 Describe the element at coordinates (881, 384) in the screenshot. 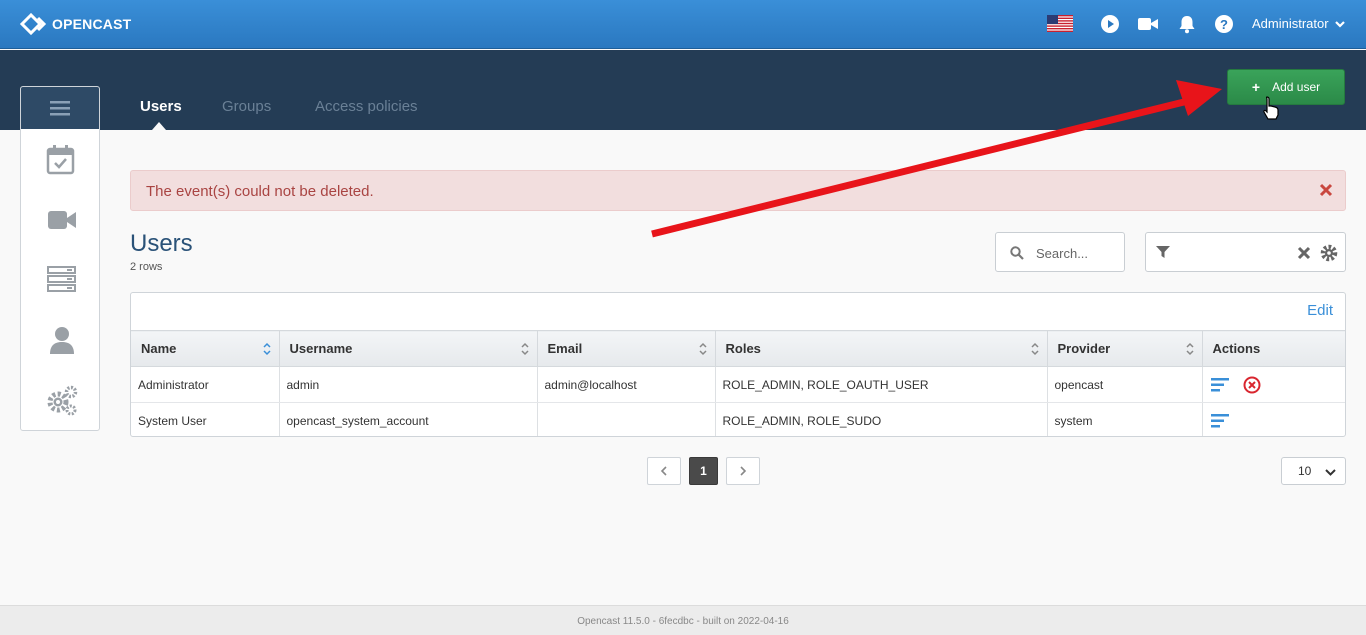

I see `cell-roles: ROLE_ADMIN, ROLE_OAUTH_USER` at that location.